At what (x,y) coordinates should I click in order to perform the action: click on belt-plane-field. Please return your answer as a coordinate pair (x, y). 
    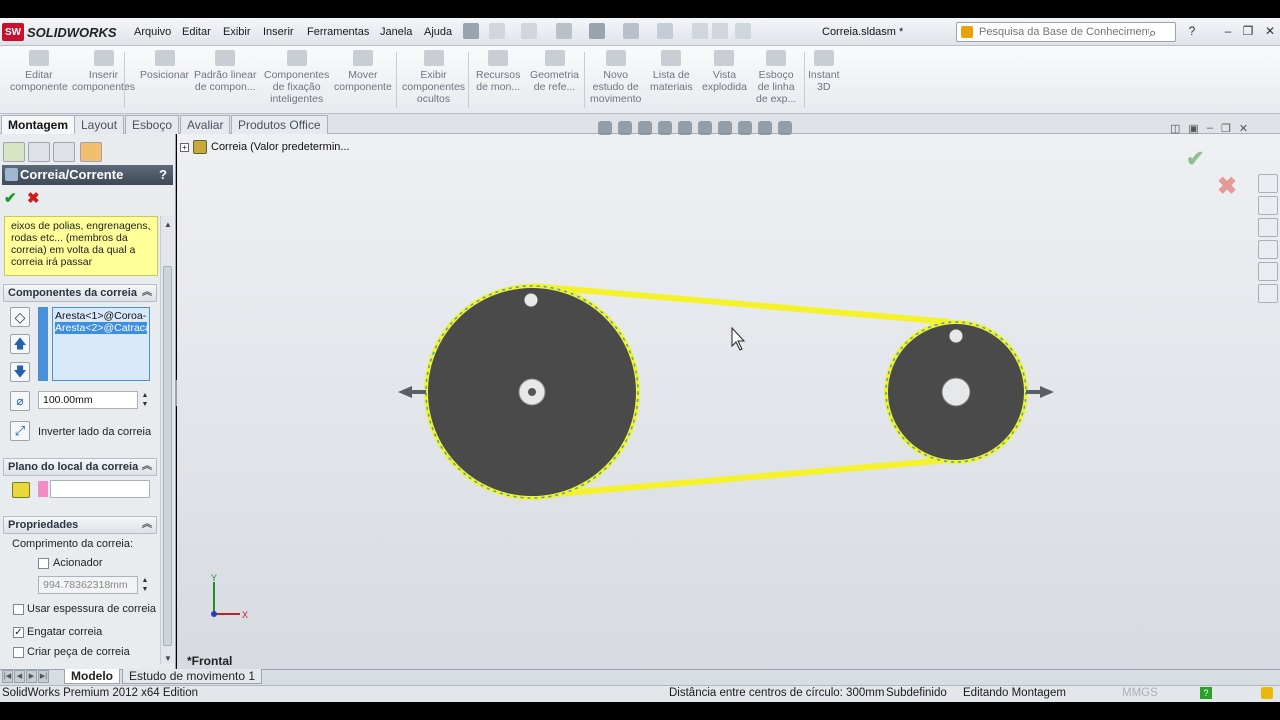
    Looking at the image, I should click on (100, 489).